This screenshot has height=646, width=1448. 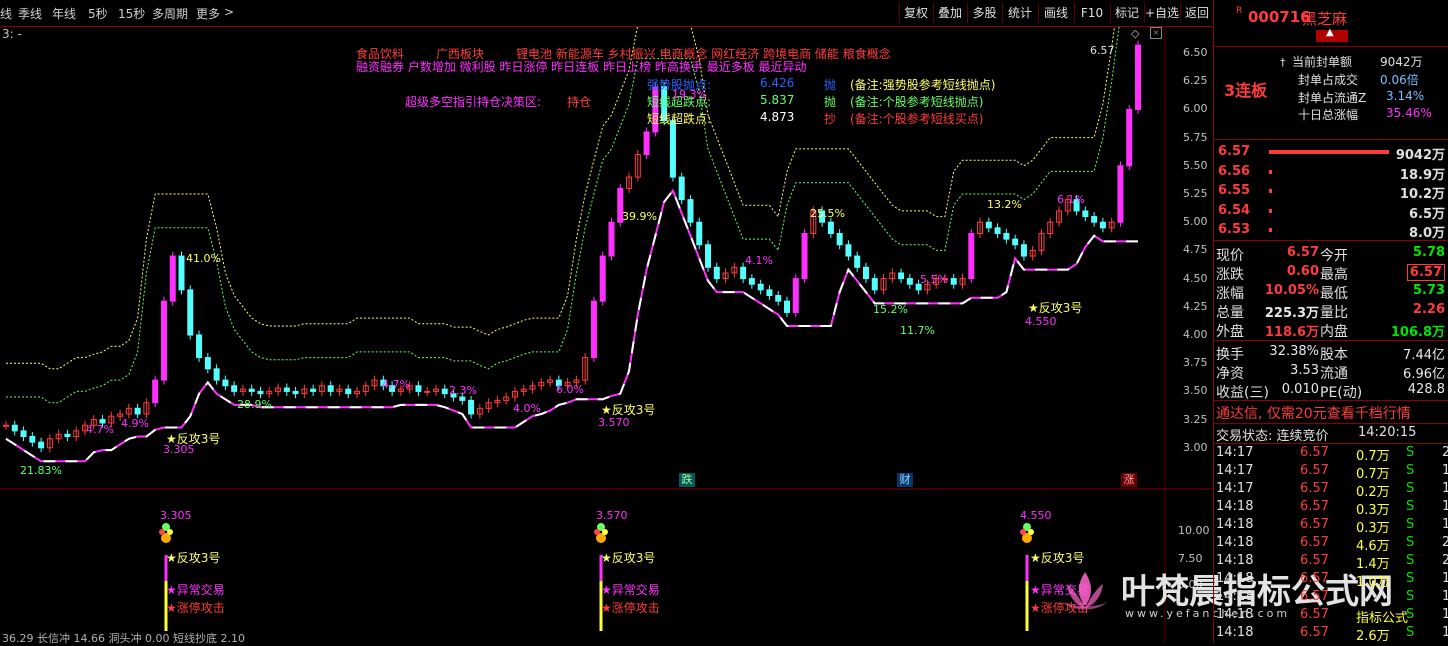 What do you see at coordinates (170, 13) in the screenshot?
I see `tab-multi-period: 多周期` at bounding box center [170, 13].